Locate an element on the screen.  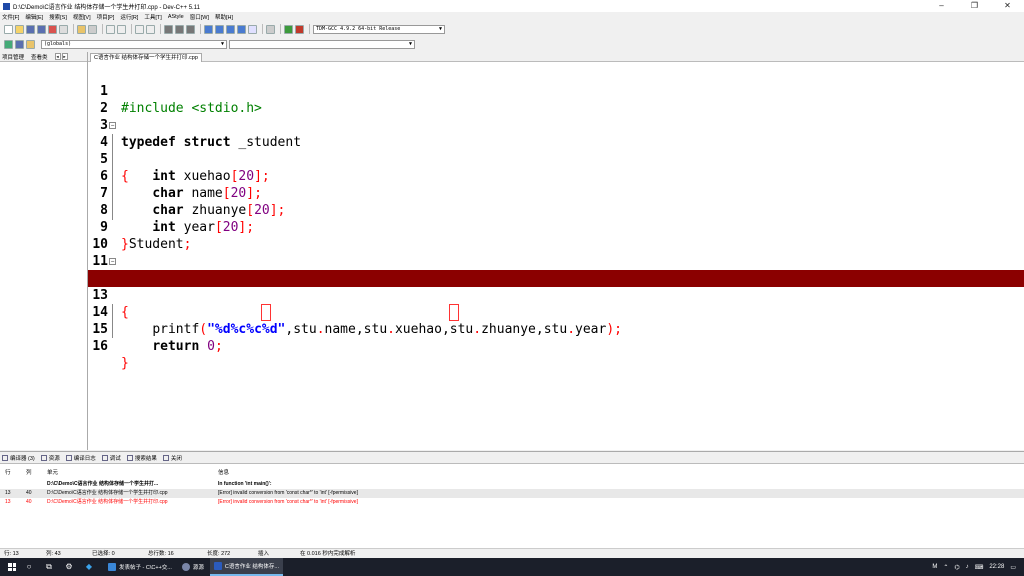
tab-debug: 调试 is located at coordinates (111, 458).